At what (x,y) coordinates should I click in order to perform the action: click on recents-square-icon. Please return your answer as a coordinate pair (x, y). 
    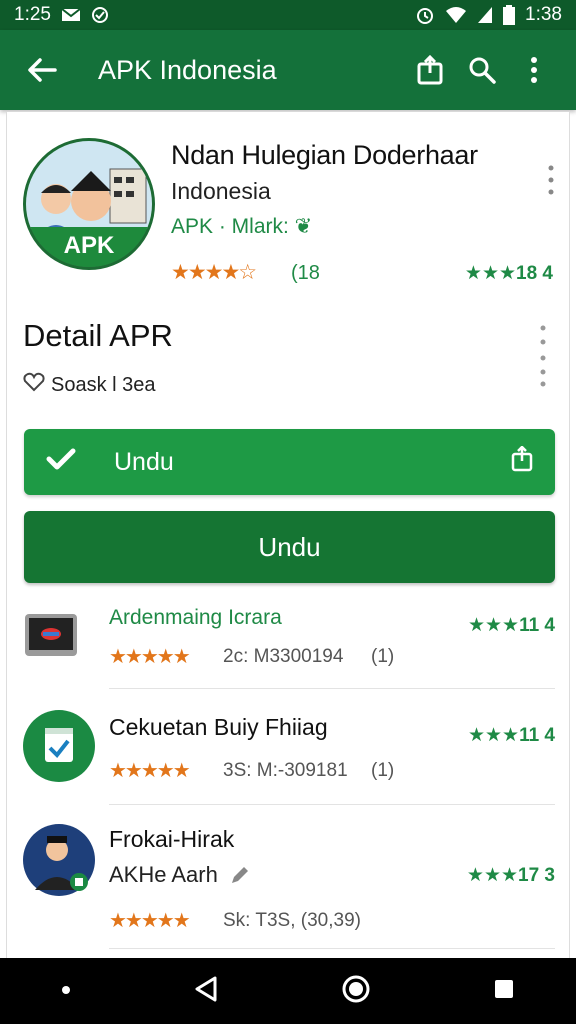
    Looking at the image, I should click on (504, 991).